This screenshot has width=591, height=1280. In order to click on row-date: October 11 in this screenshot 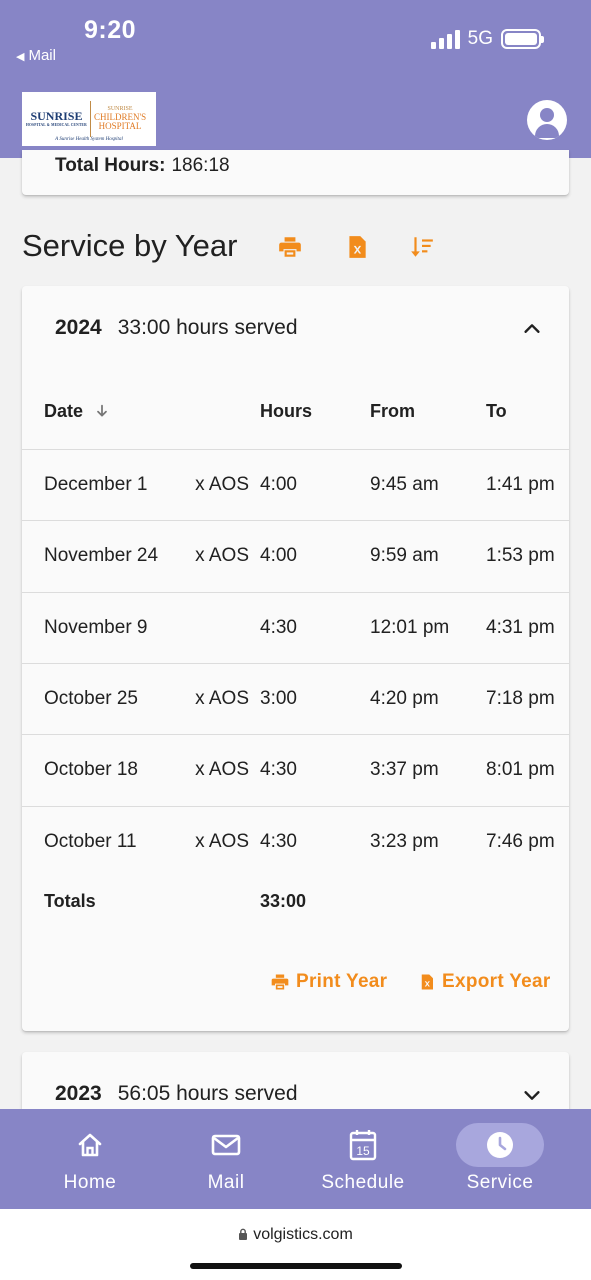, I will do `click(90, 841)`.